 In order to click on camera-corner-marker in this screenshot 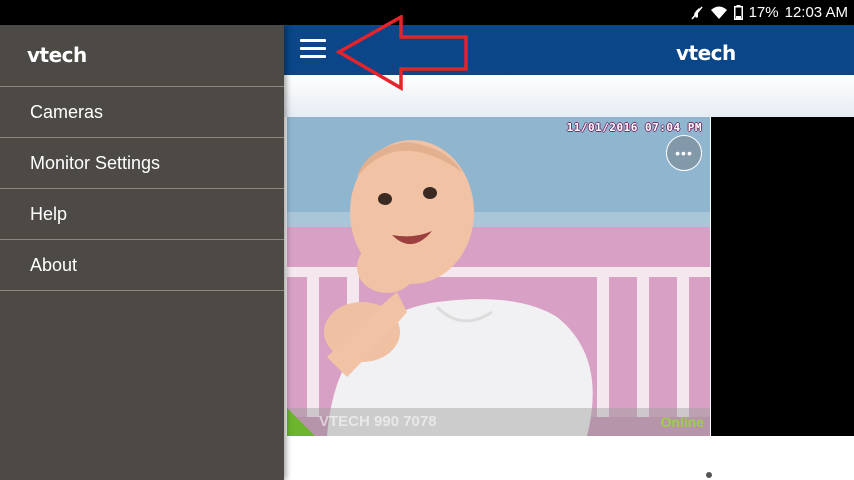, I will do `click(301, 422)`.